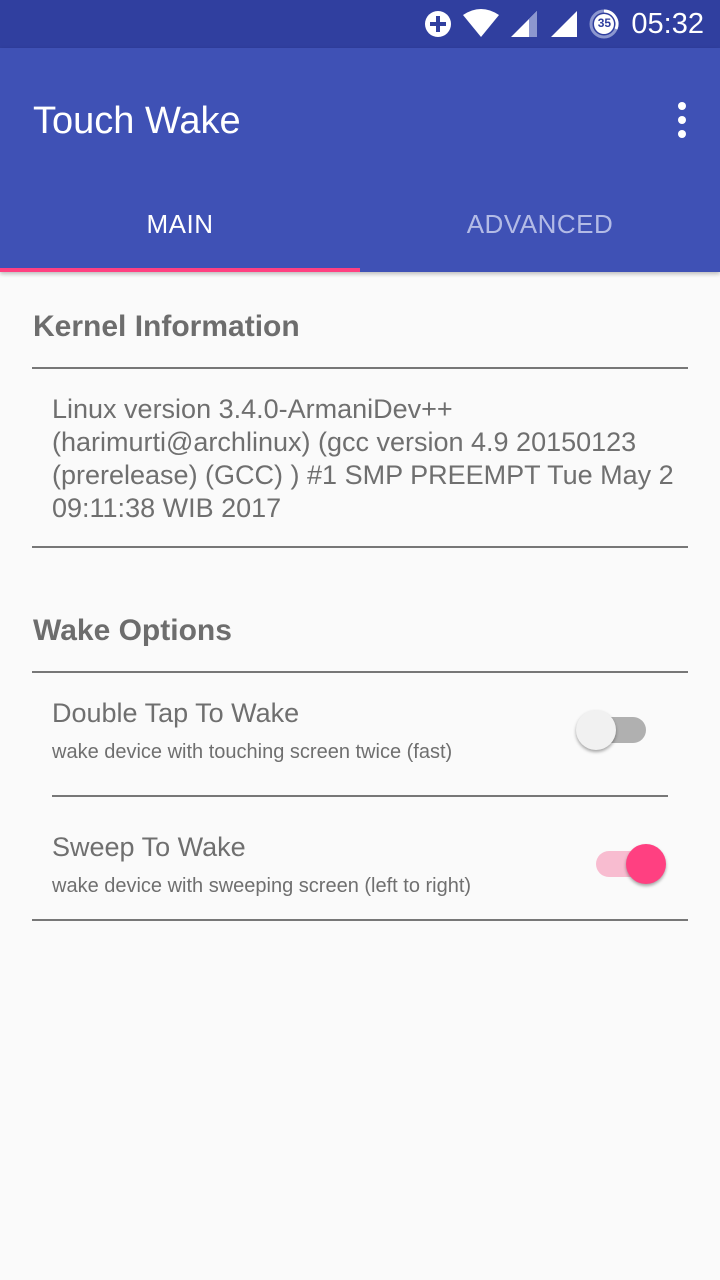 This screenshot has height=1280, width=720. I want to click on wifi-icon, so click(481, 23).